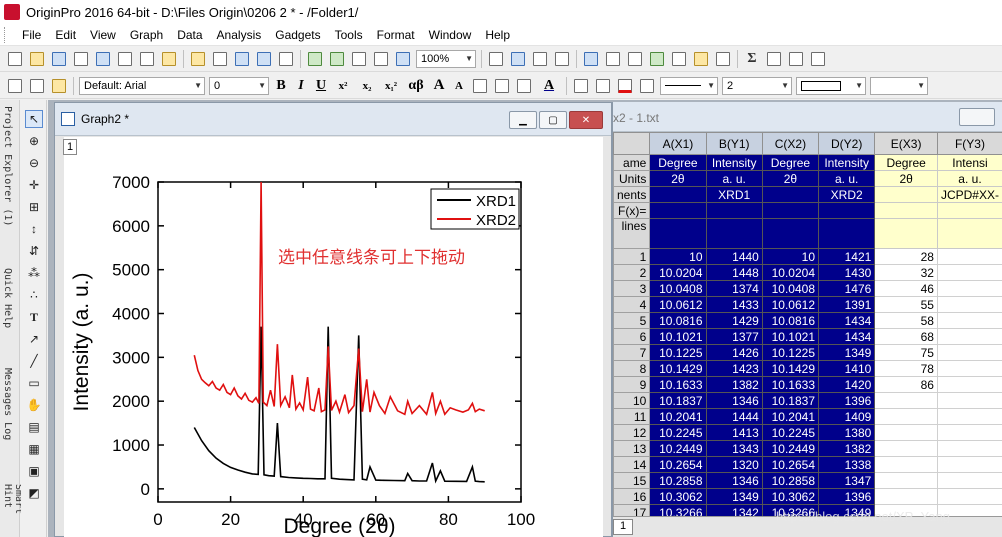 The image size is (1002, 537). I want to click on zoom-in-tool: ⊕, so click(34, 141).